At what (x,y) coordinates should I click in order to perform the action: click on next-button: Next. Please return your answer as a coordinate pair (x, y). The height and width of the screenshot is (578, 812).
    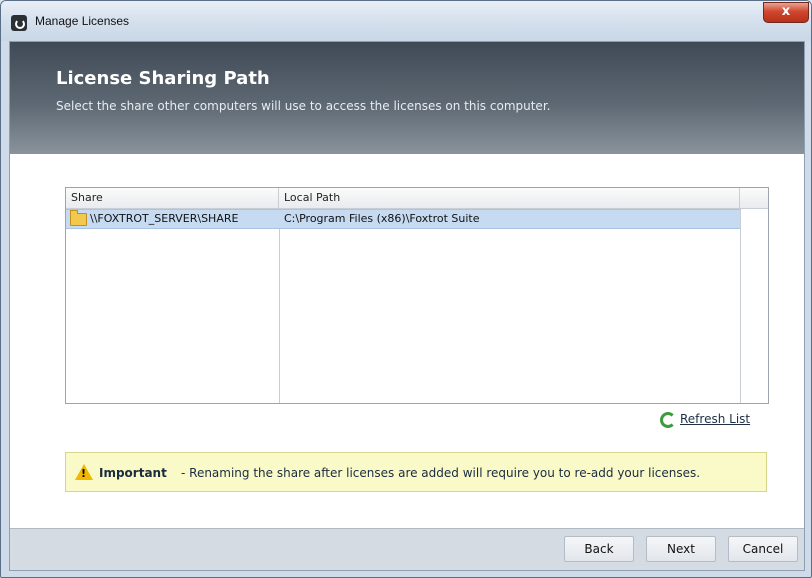
    Looking at the image, I should click on (681, 549).